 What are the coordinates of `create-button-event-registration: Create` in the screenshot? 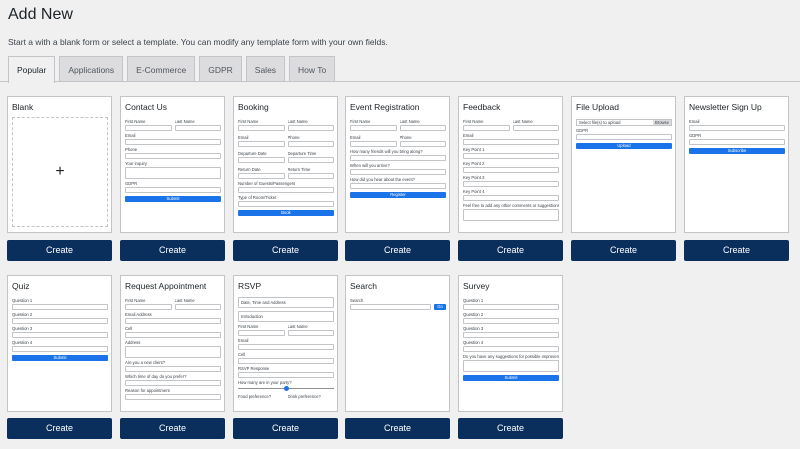 It's located at (397, 250).